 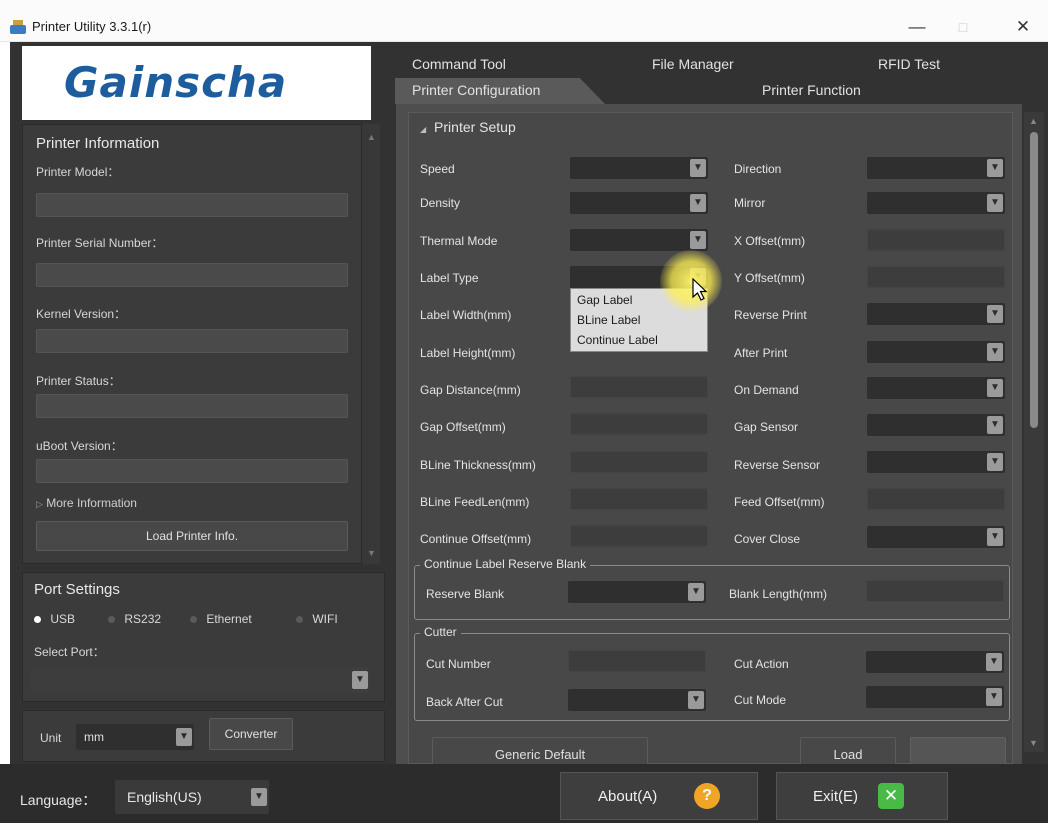 I want to click on cutter-group-title: Cutter, so click(x=440, y=632).